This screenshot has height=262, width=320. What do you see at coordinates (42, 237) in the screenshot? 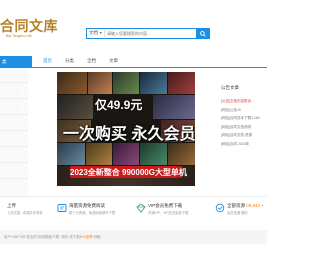
I see `notice-prefix: 用户"ABFT88"发出的"用例模板下载" 资料 请下载` at bounding box center [42, 237].